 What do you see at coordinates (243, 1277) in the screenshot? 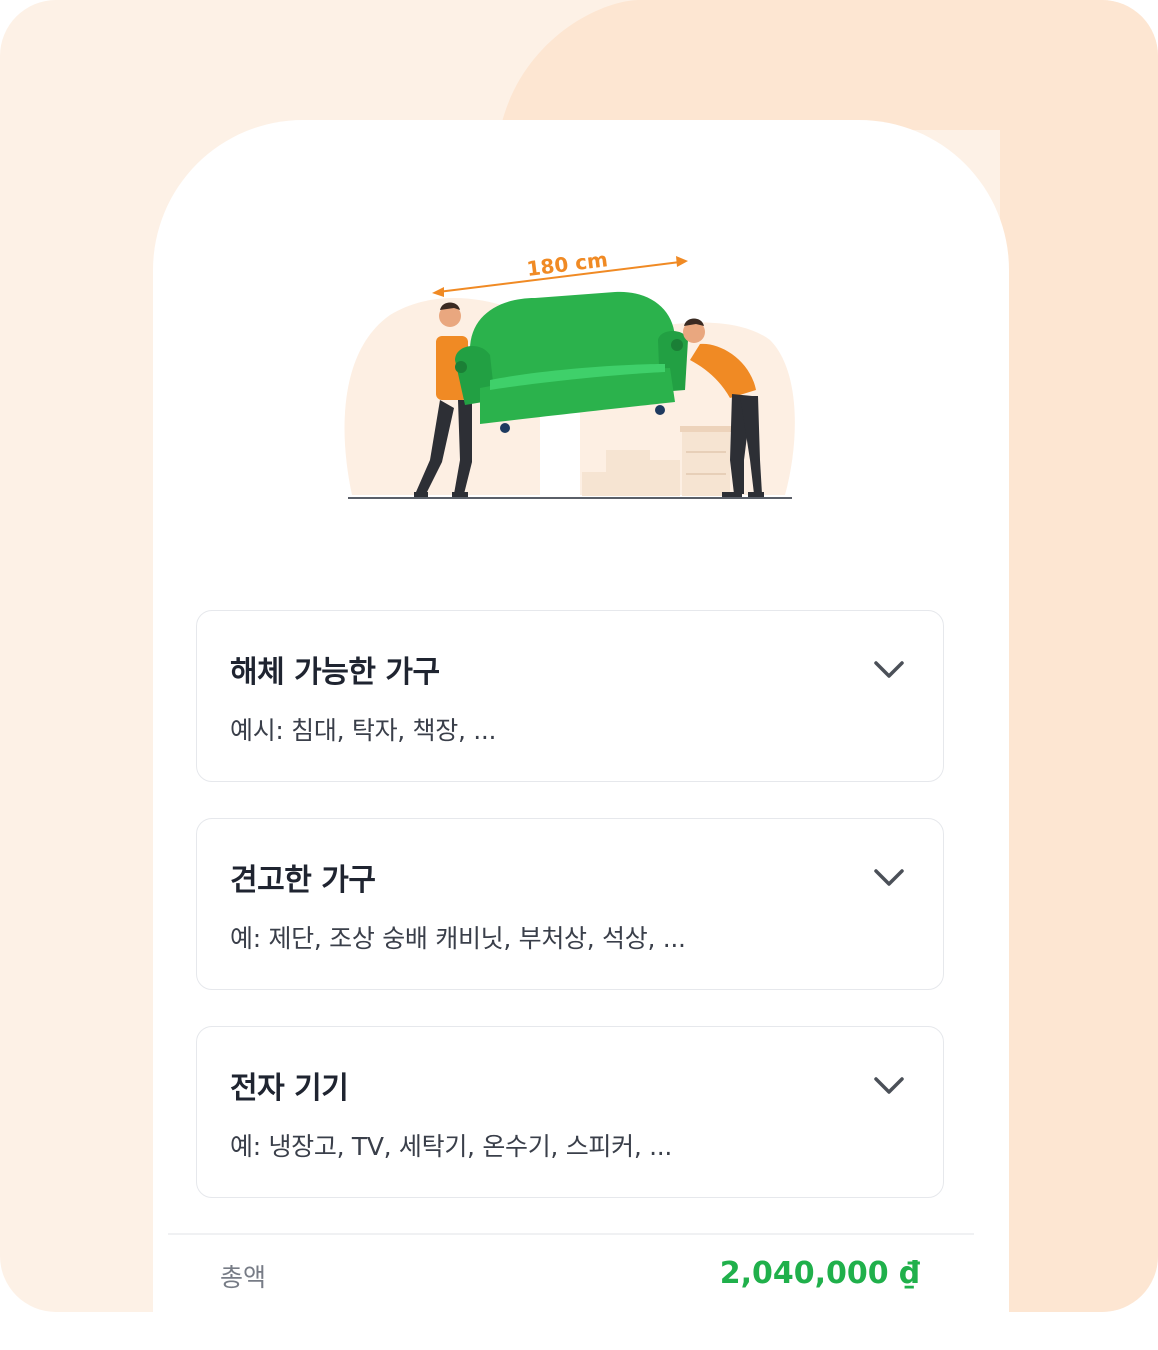
I see `total-label: 총액` at bounding box center [243, 1277].